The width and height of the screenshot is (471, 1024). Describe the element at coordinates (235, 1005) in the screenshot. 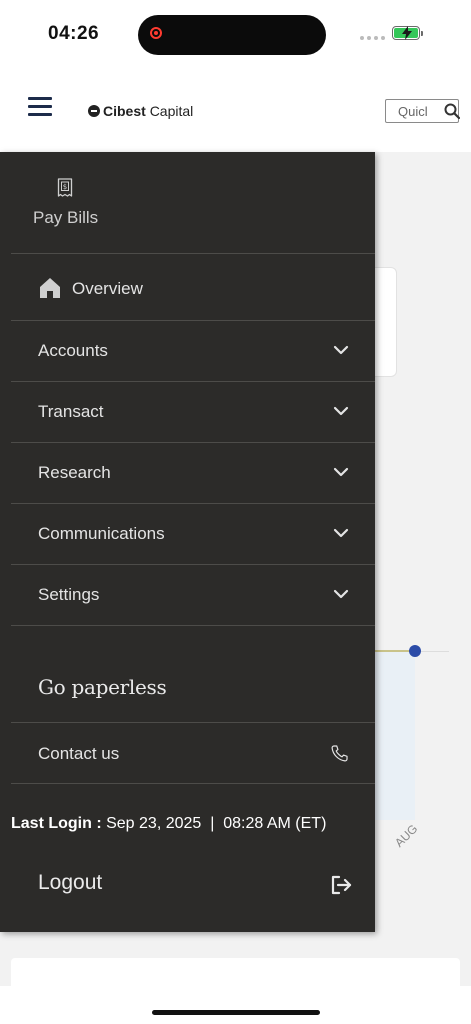

I see `bottom-safe-area` at that location.